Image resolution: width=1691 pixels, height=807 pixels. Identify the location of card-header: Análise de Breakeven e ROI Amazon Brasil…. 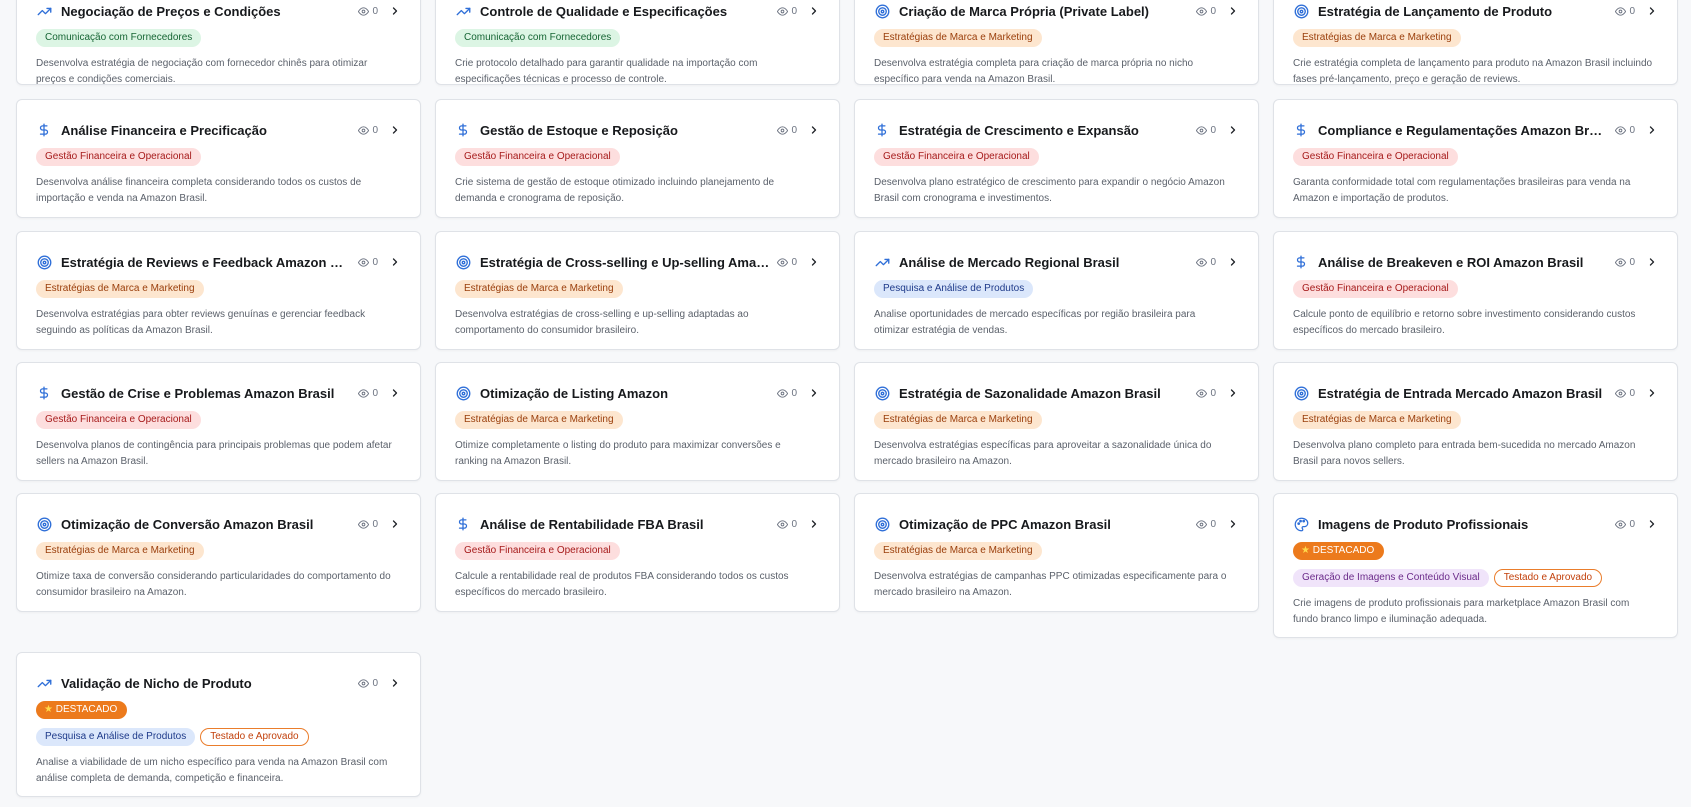
(1475, 262).